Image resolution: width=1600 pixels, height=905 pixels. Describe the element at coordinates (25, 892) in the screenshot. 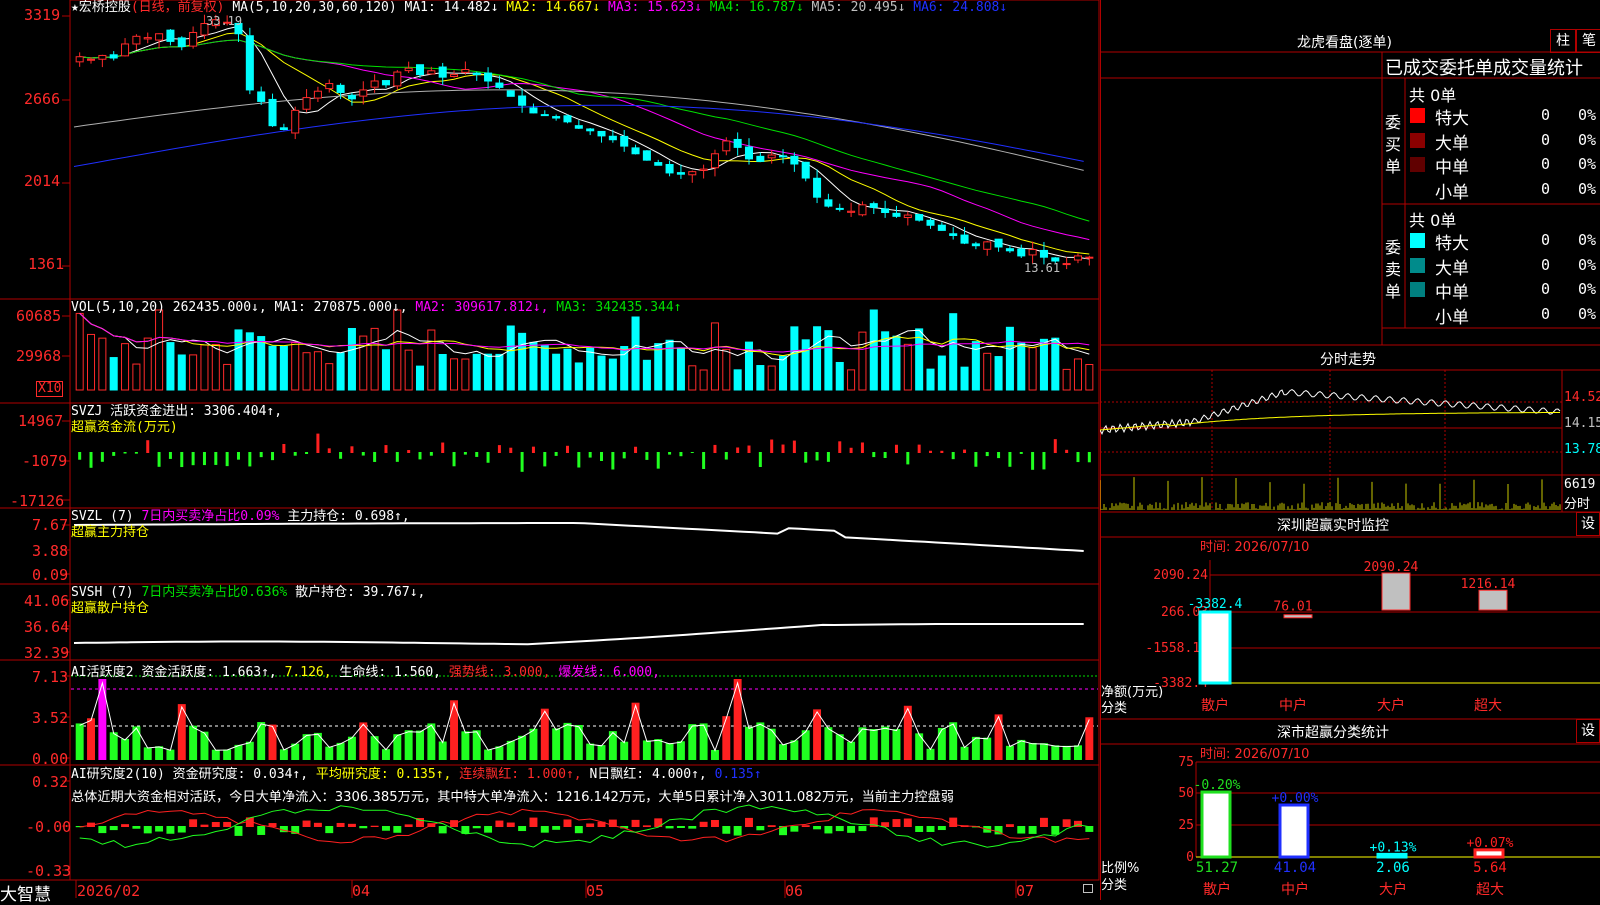

I see `brand-logo: 大智慧` at that location.